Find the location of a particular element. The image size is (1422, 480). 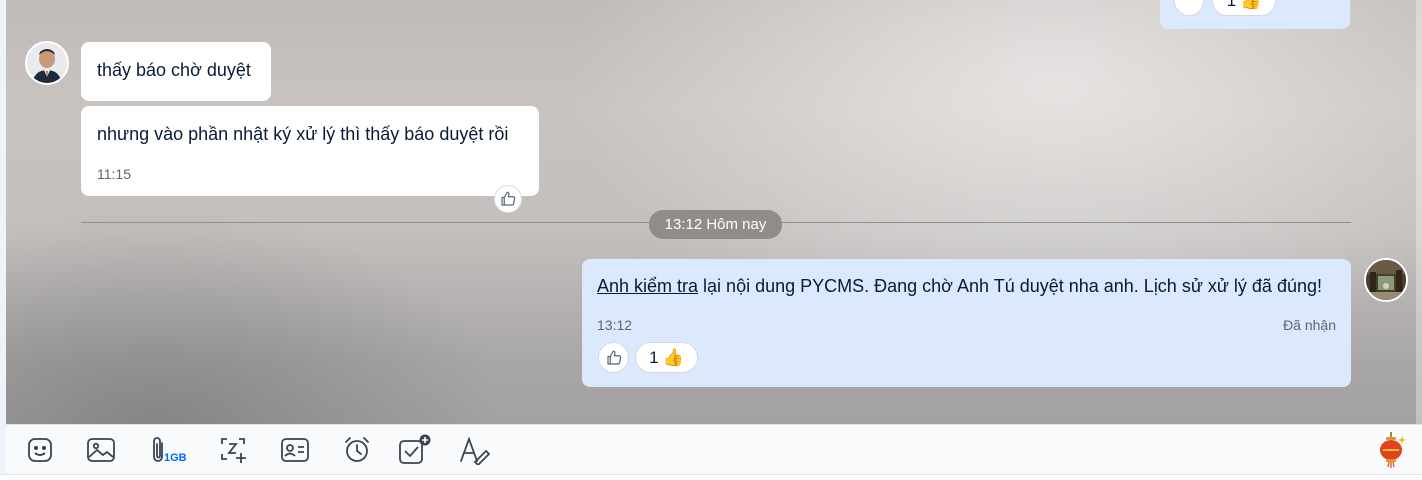

message-time: 11:15 is located at coordinates (114, 174).